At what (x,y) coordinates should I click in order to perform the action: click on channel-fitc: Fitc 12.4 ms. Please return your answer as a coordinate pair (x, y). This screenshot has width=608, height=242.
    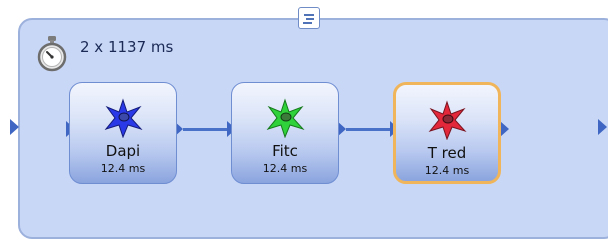
    Looking at the image, I should click on (285, 133).